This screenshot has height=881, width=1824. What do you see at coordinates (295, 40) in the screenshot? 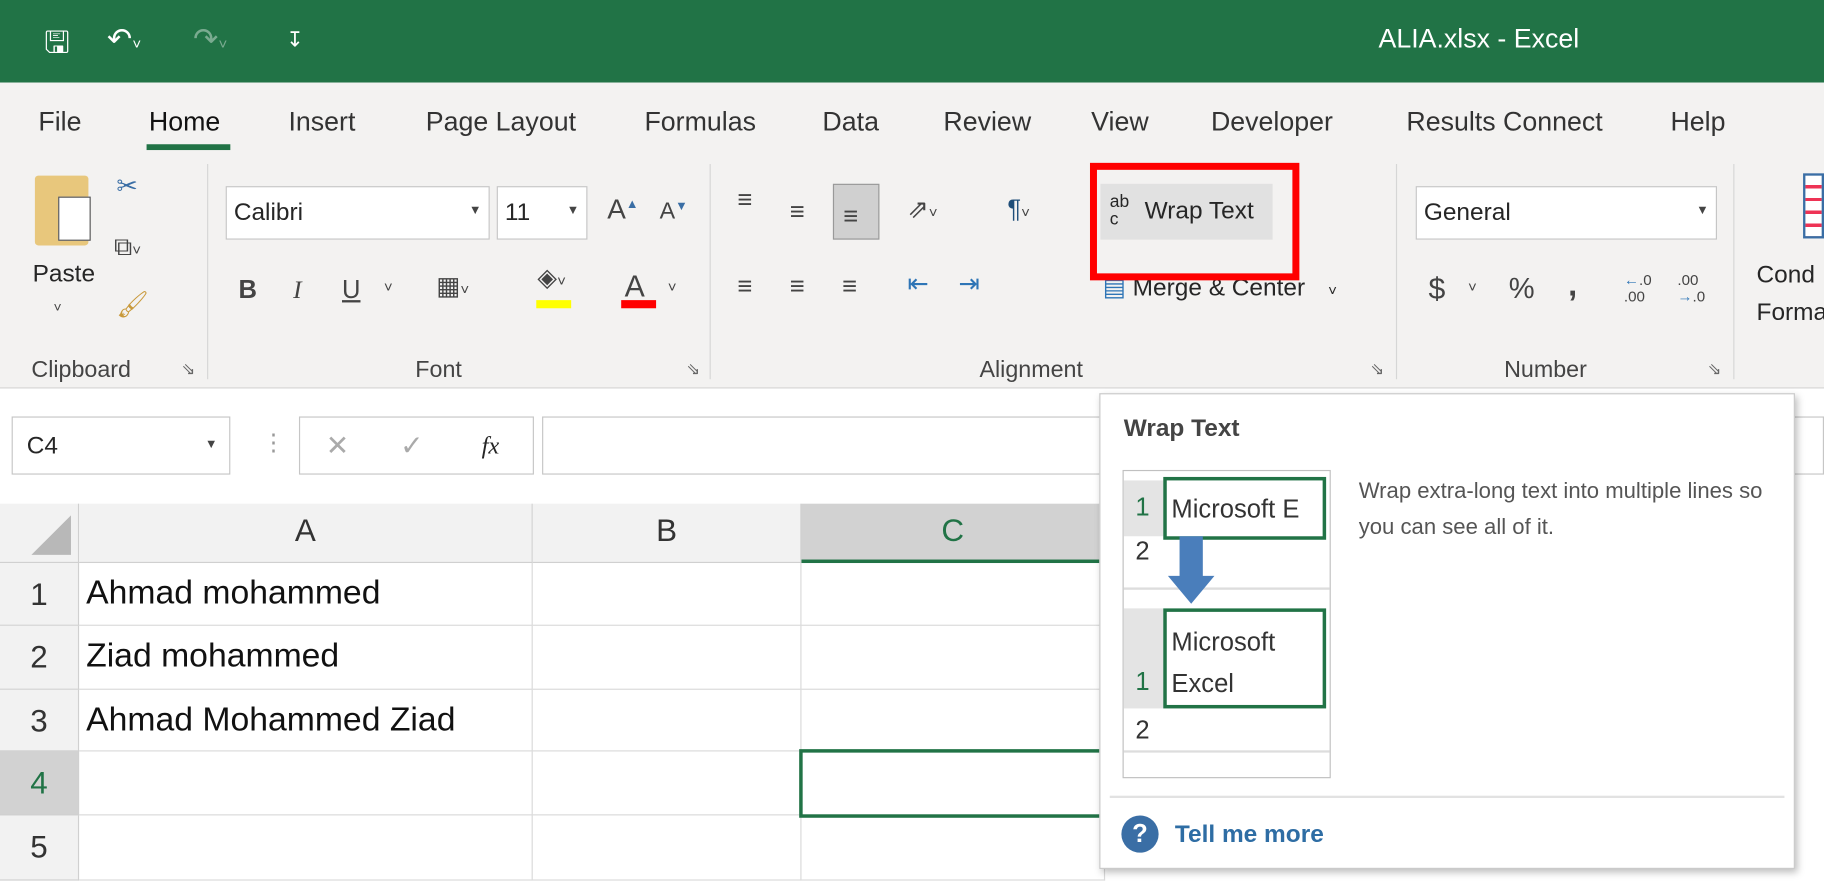
I see `customize-quick-access-icon: ↧` at bounding box center [295, 40].